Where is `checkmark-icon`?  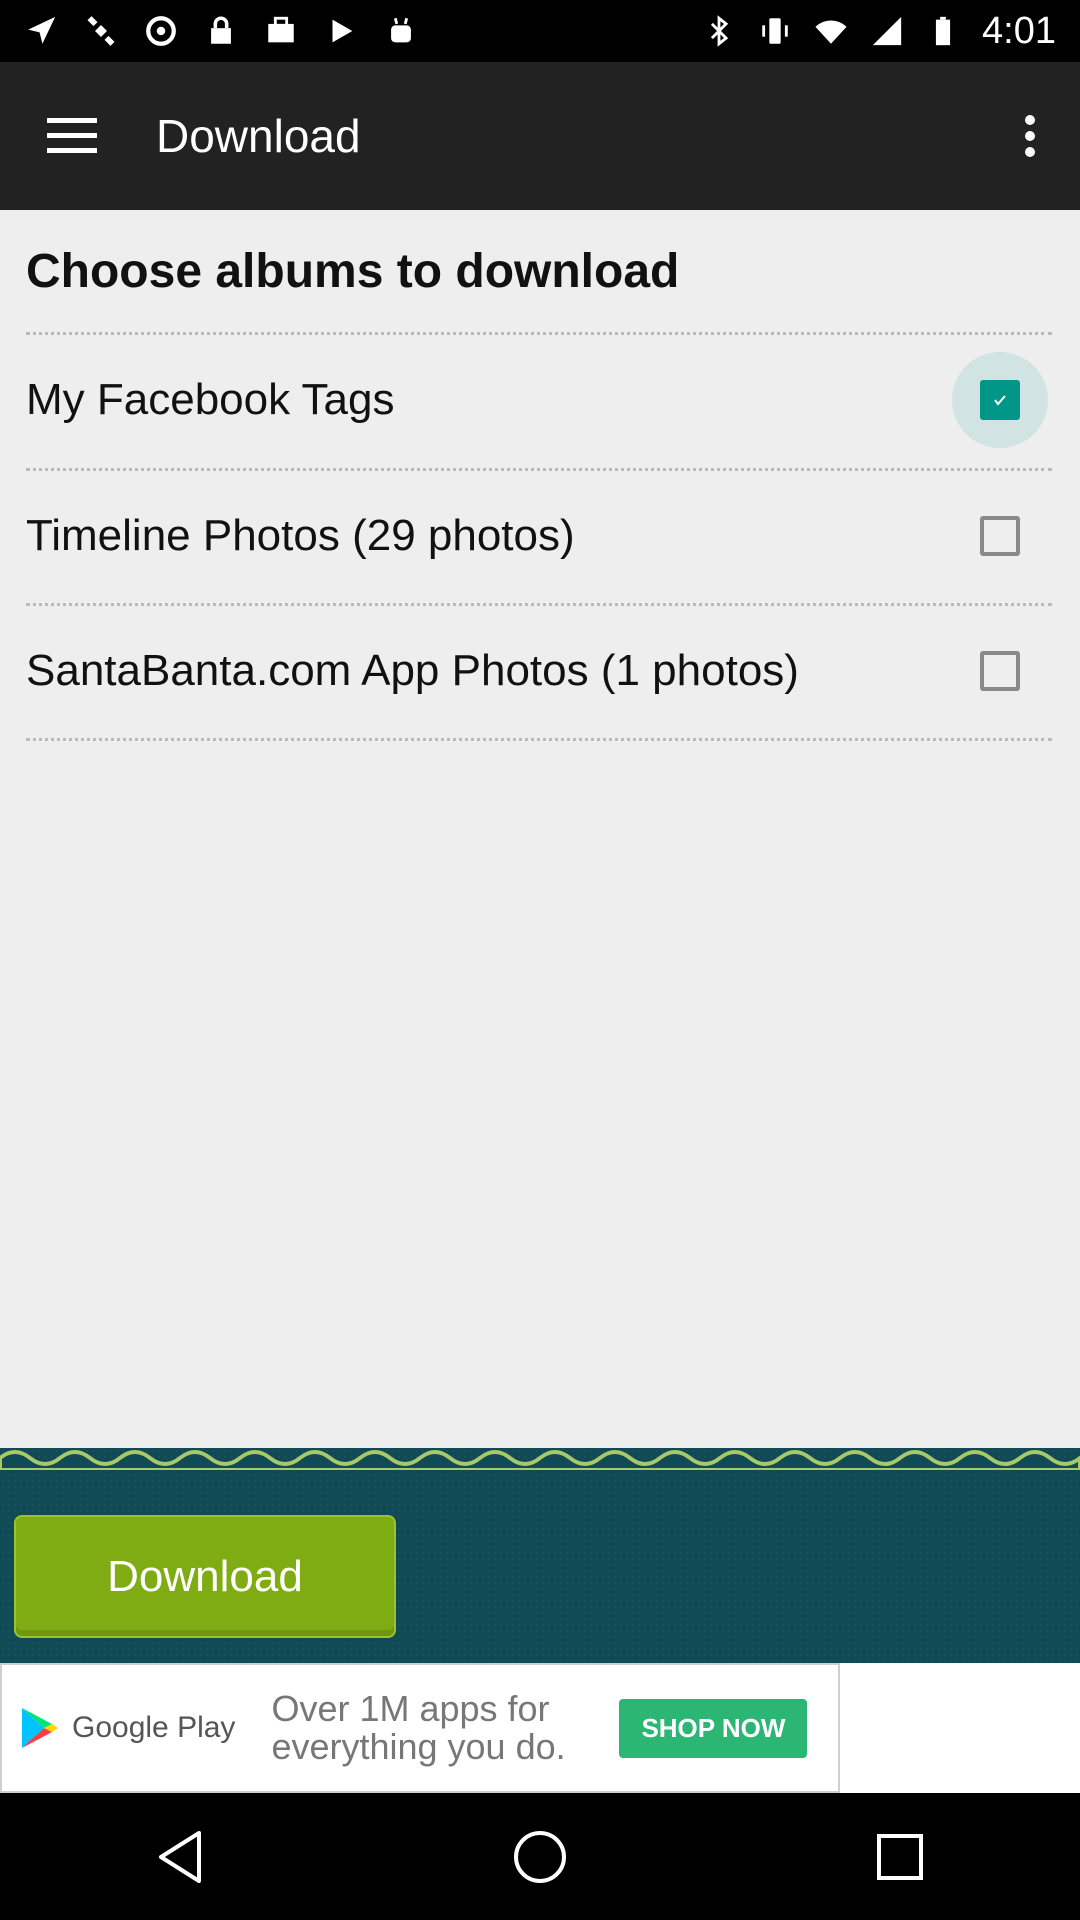 checkmark-icon is located at coordinates (1000, 400).